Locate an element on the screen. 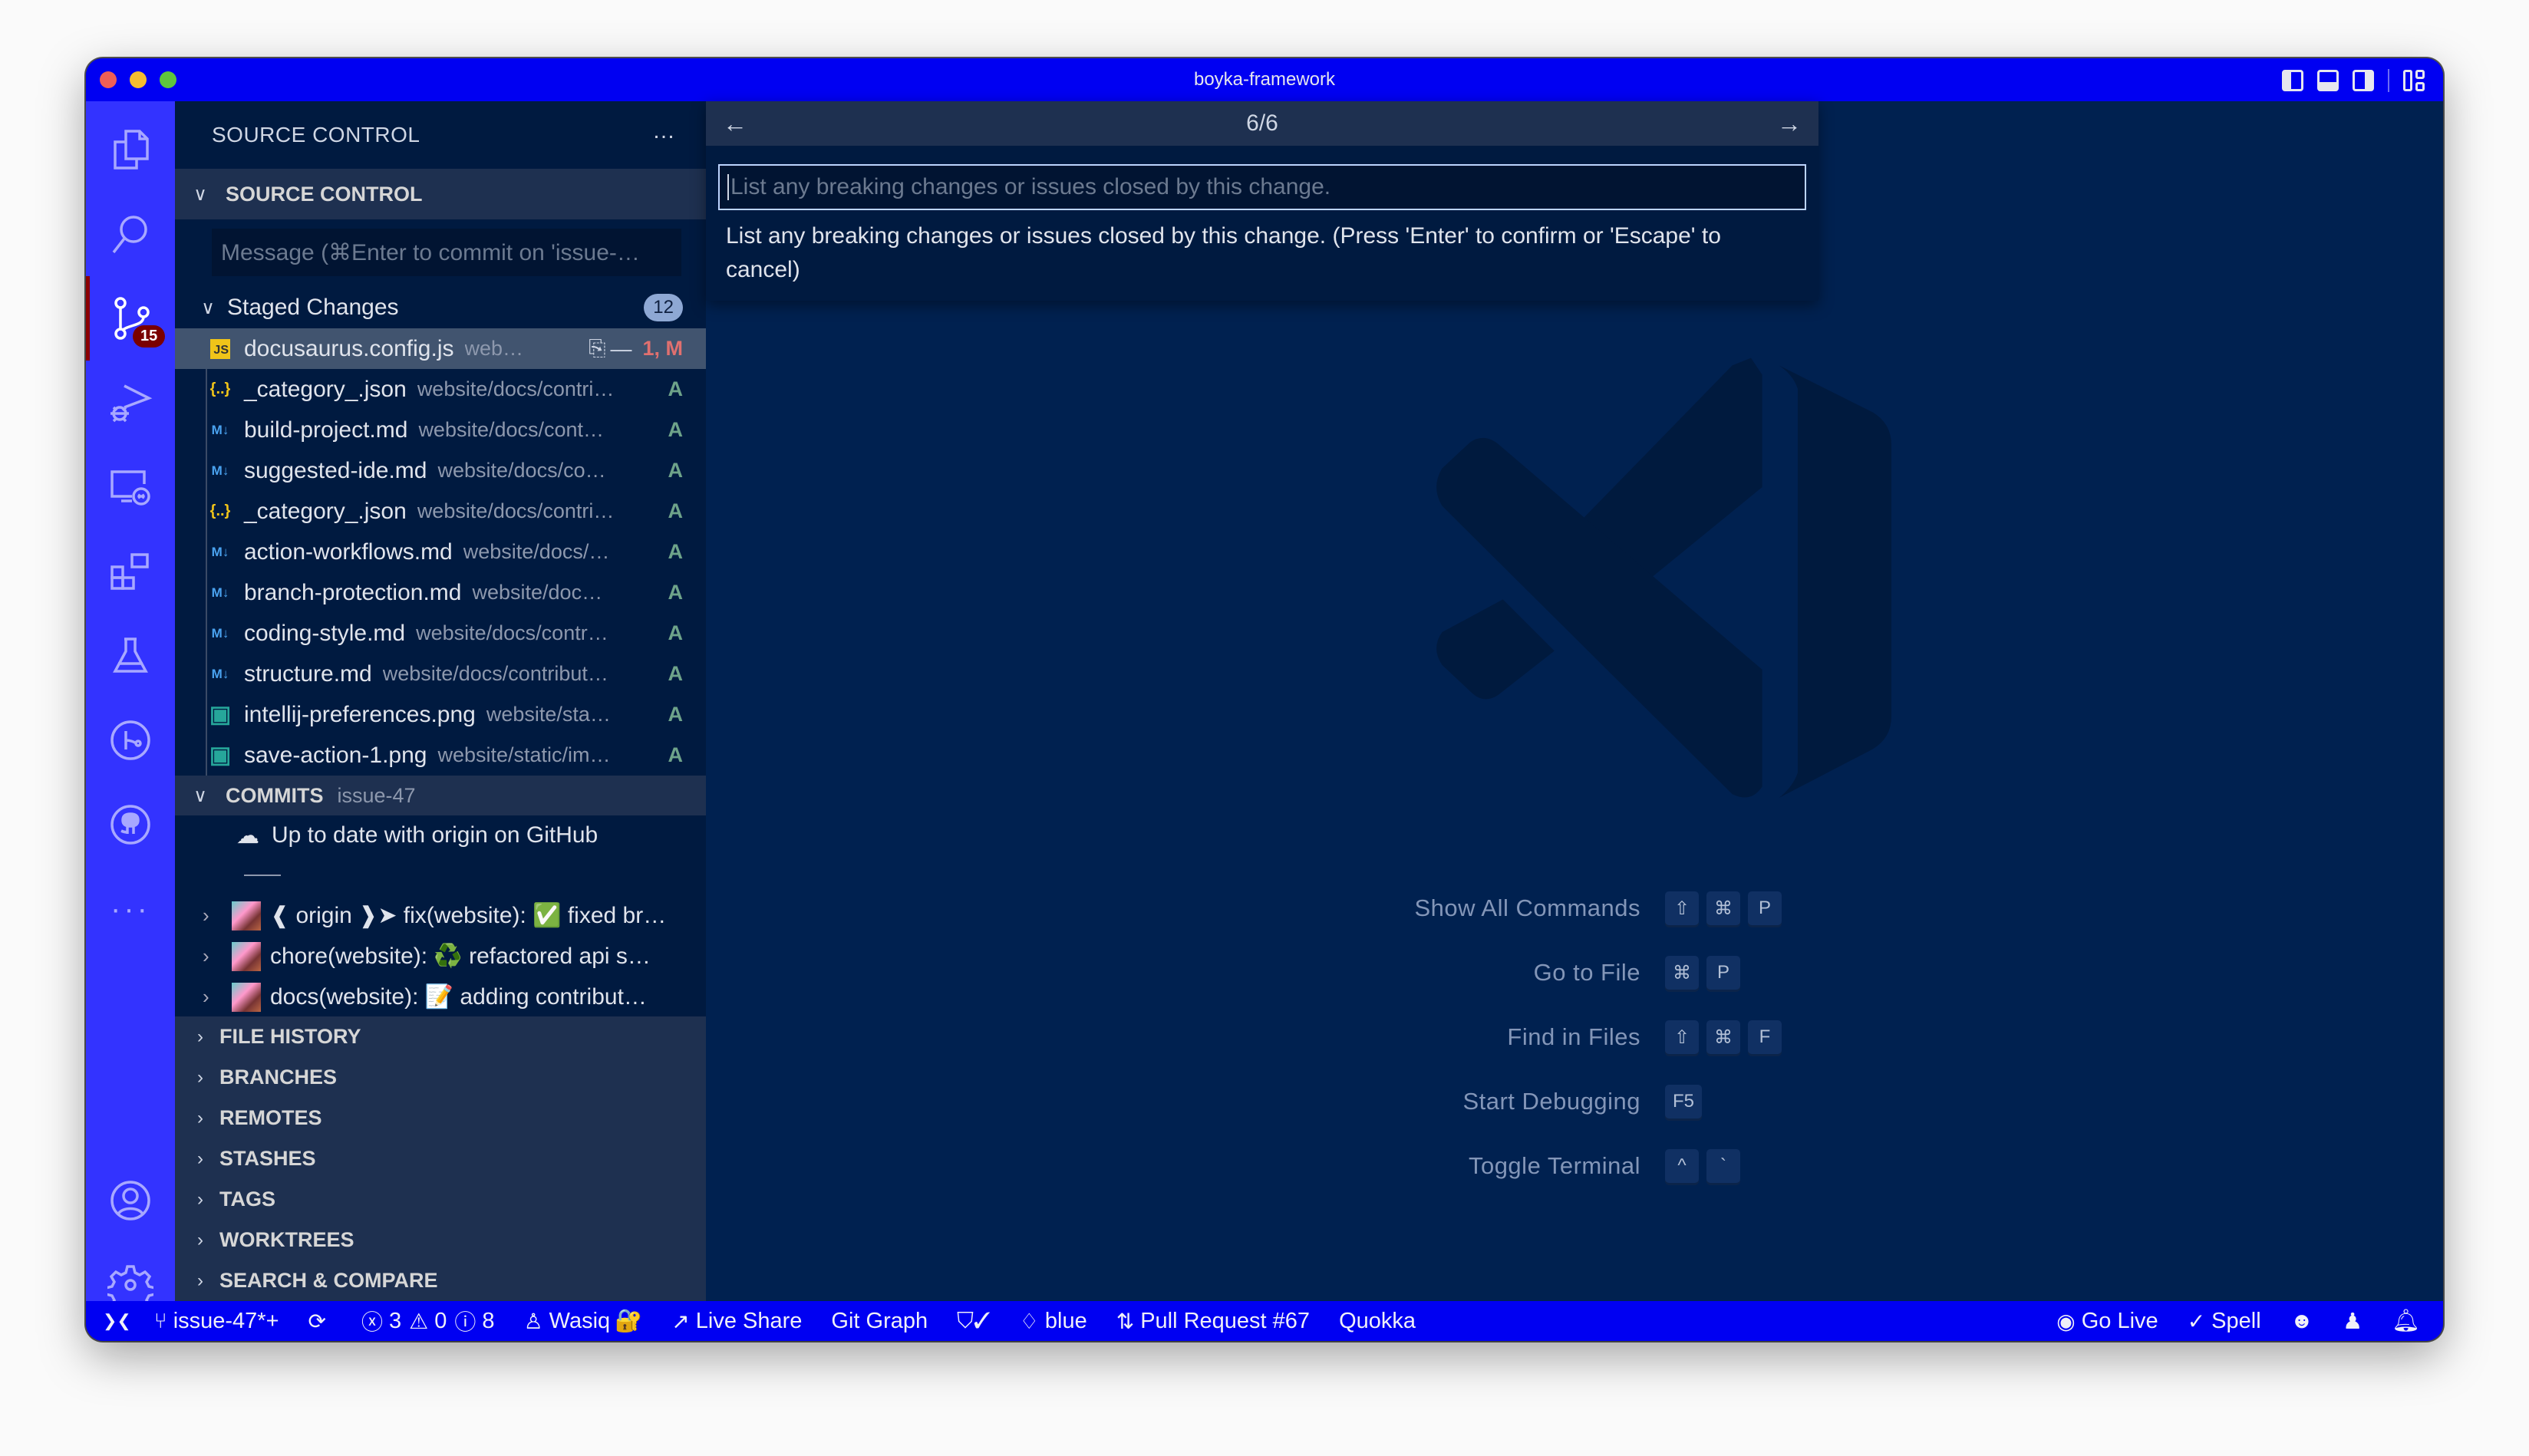 This screenshot has height=1456, width=2529. pull-request-button: ⇅ Pull Request #67 is located at coordinates (1213, 1321).